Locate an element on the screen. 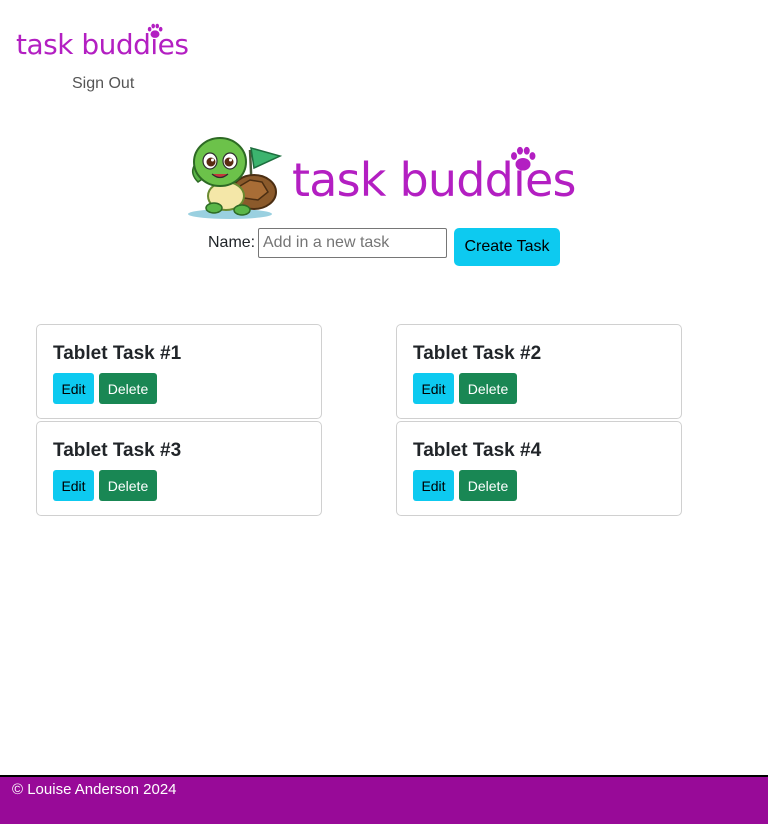 This screenshot has height=824, width=768. task-card: Tablet Task #2 Edit Delete is located at coordinates (539, 371).